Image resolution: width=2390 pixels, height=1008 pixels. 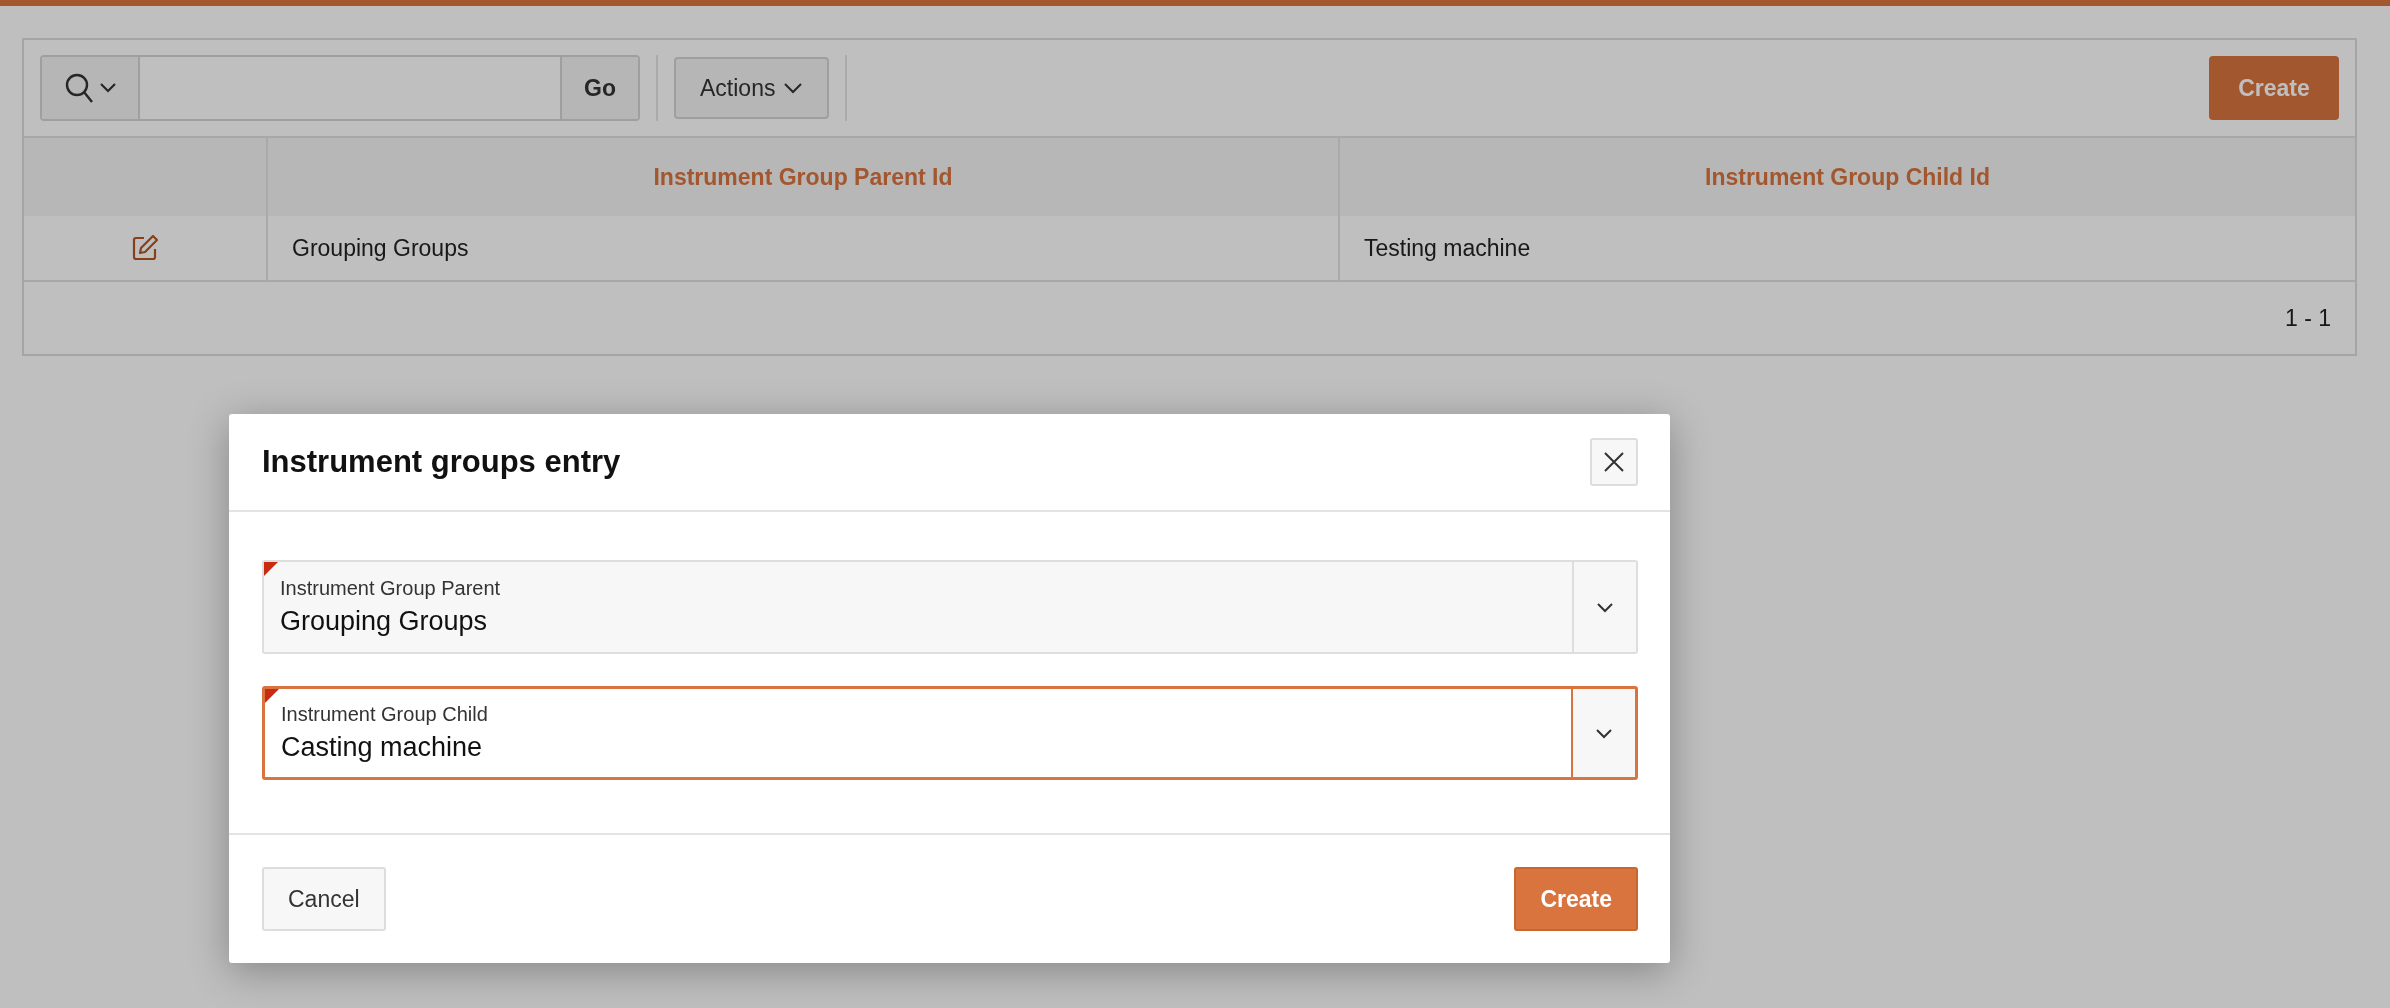 I want to click on pagination-text: 1 - 1, so click(x=2307, y=318).